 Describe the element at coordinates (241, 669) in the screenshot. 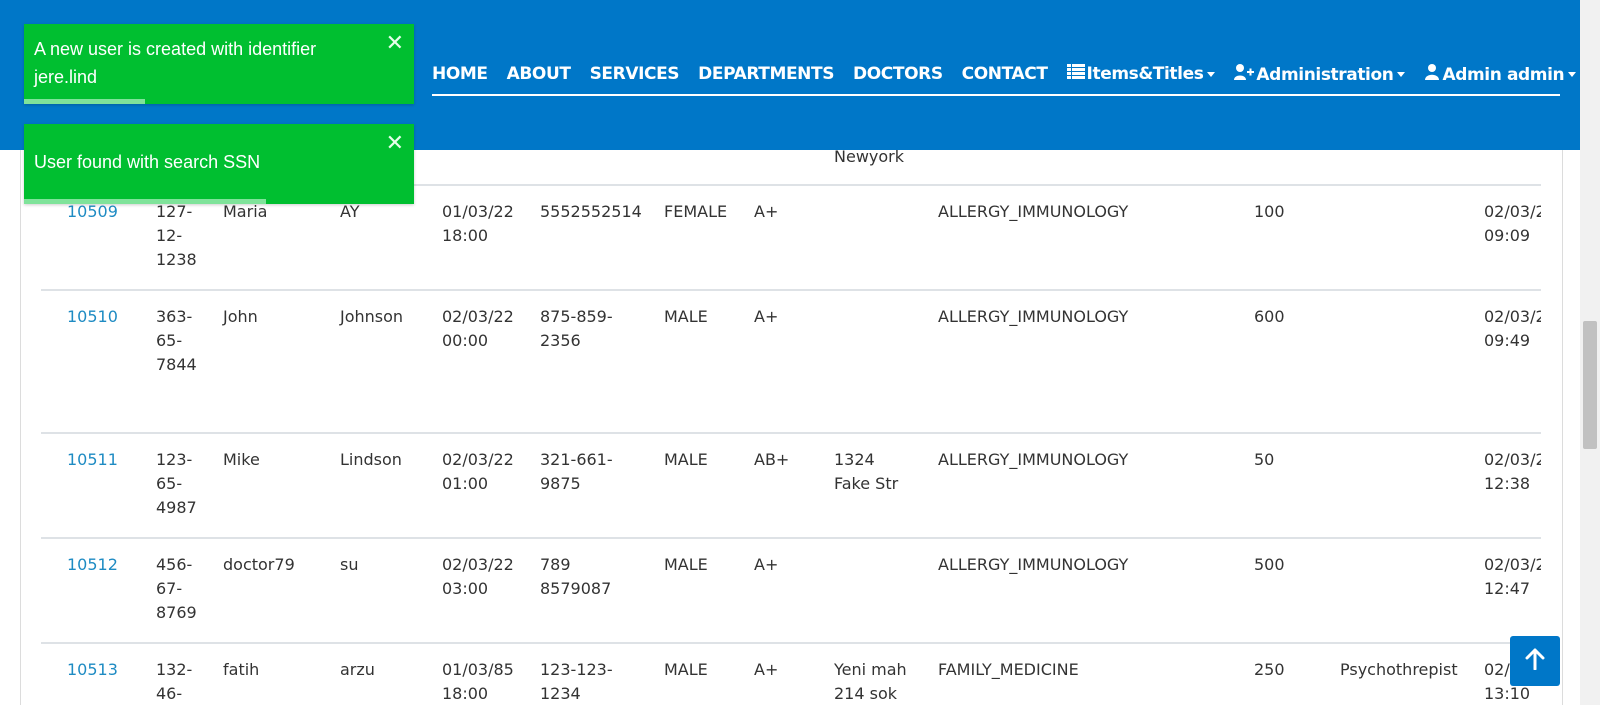

I see `first-name-cell: fatih` at that location.